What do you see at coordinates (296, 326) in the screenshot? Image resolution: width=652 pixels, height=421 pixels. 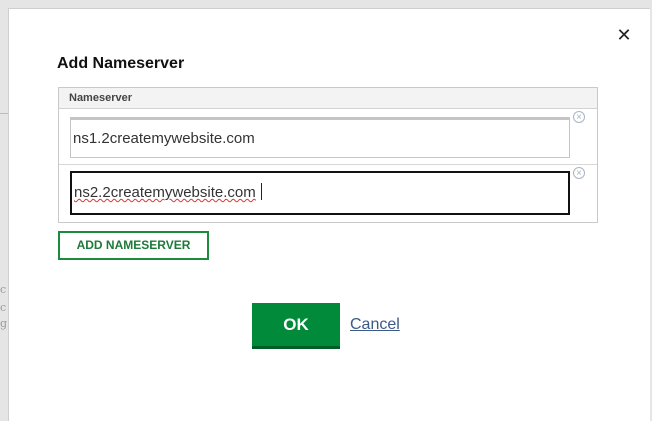 I see `ok-button: OK` at bounding box center [296, 326].